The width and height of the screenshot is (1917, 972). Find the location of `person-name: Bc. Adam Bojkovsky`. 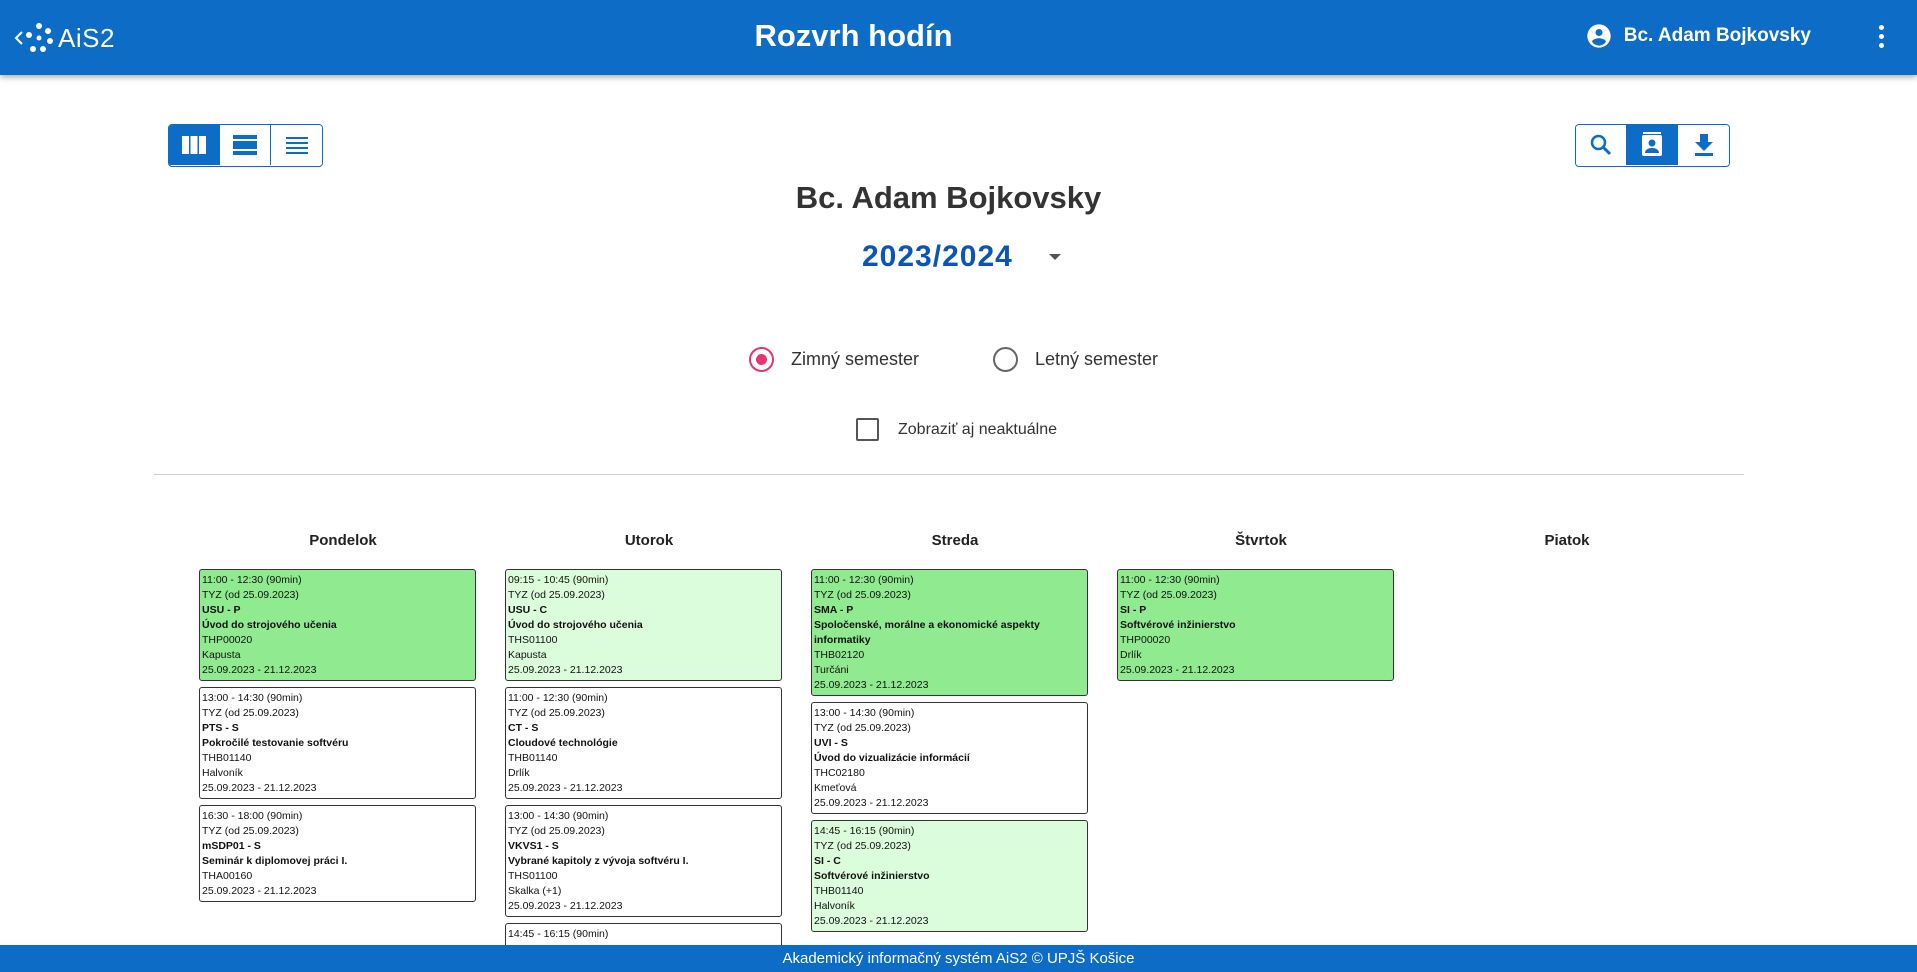

person-name: Bc. Adam Bojkovsky is located at coordinates (948, 197).